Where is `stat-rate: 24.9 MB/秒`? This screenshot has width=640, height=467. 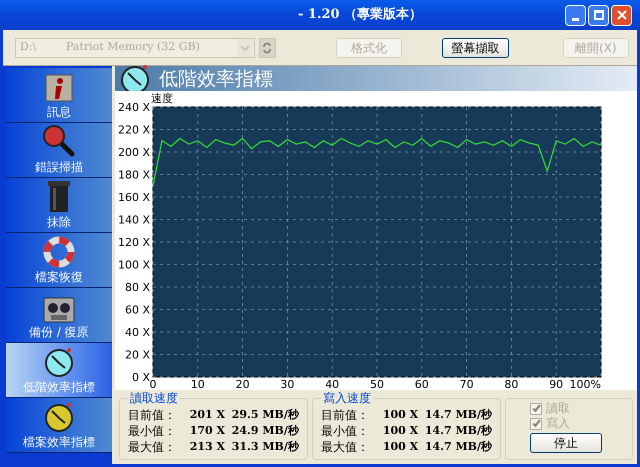 stat-rate: 24.9 MB/秒 is located at coordinates (265, 431).